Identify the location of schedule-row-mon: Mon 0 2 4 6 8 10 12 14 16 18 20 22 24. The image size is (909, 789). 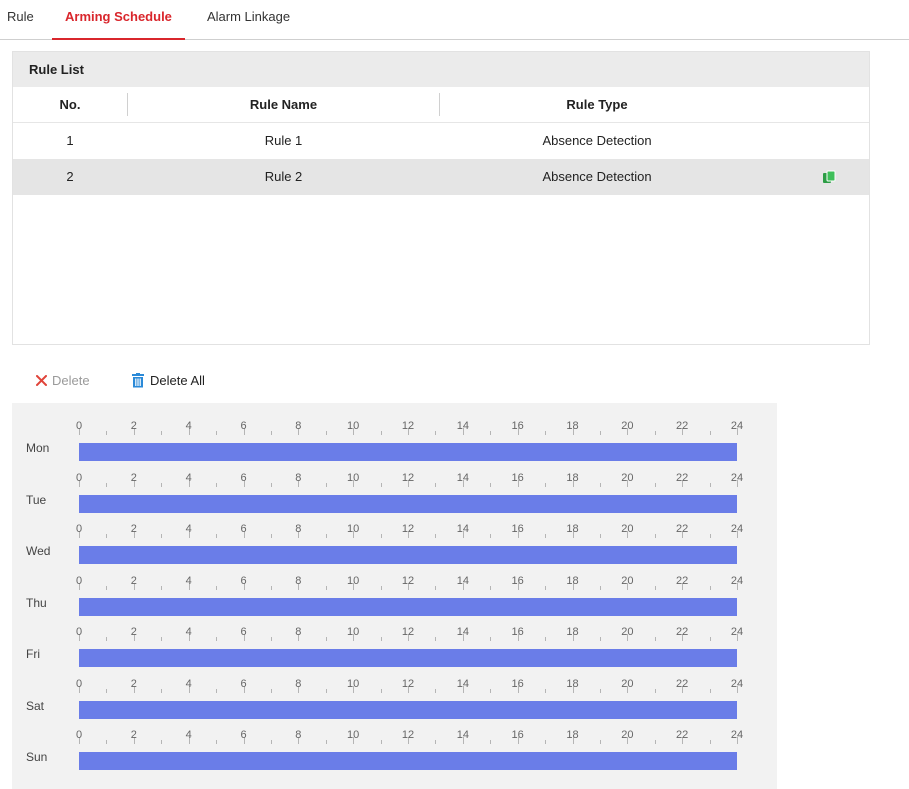
(394, 432).